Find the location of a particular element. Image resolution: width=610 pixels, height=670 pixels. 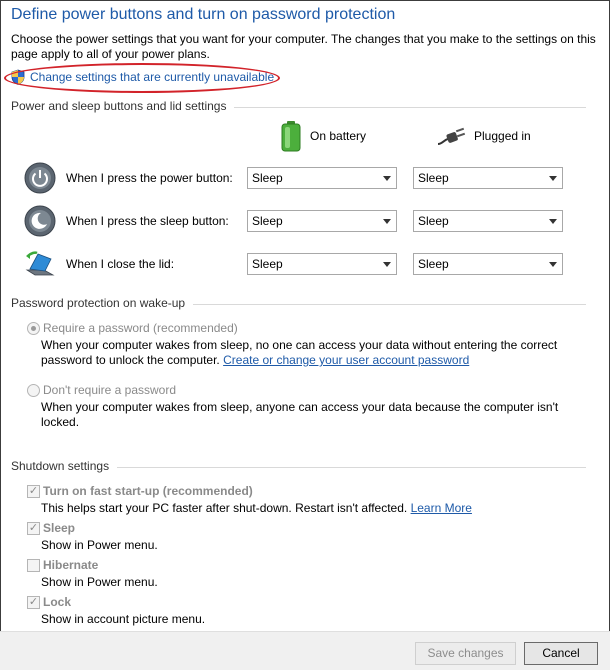

plugged-in-header: Plugged in is located at coordinates (483, 136).